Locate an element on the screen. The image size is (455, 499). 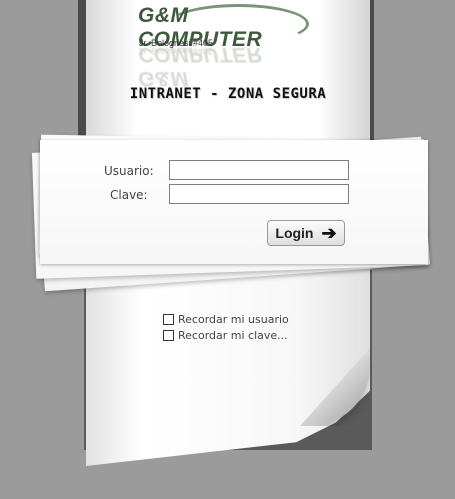
remember-user-option: Recordar mi usuario is located at coordinates (226, 319).